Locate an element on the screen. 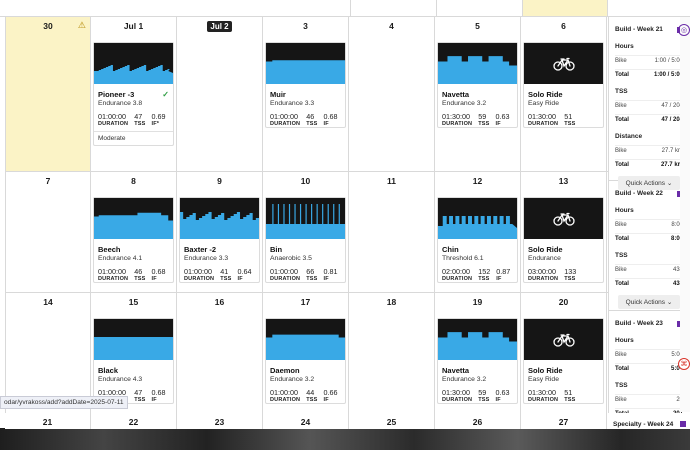 The width and height of the screenshot is (690, 450). workout-type: Endurance 3.3 is located at coordinates (292, 103).